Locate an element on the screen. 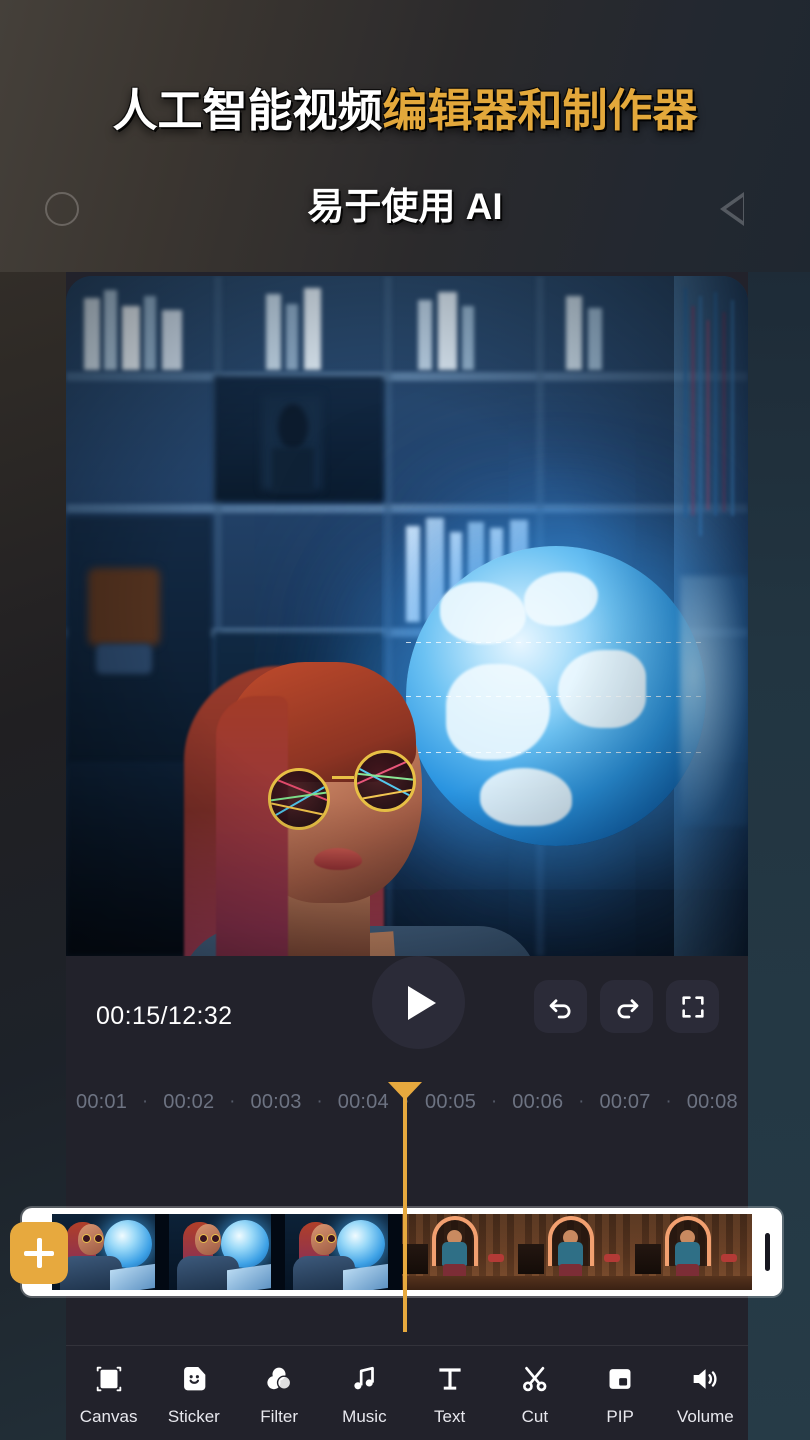 This screenshot has width=810, height=1440. music-icon is located at coordinates (364, 1379).